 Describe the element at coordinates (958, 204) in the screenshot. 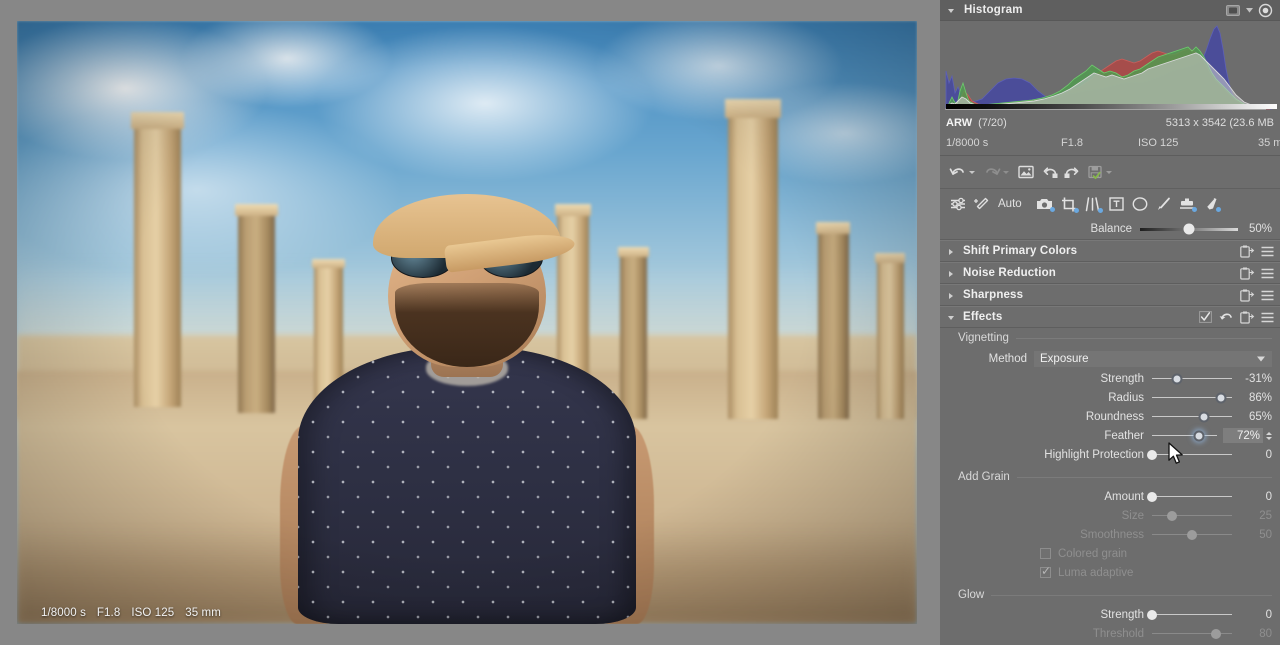

I see `adjustments-tool` at that location.